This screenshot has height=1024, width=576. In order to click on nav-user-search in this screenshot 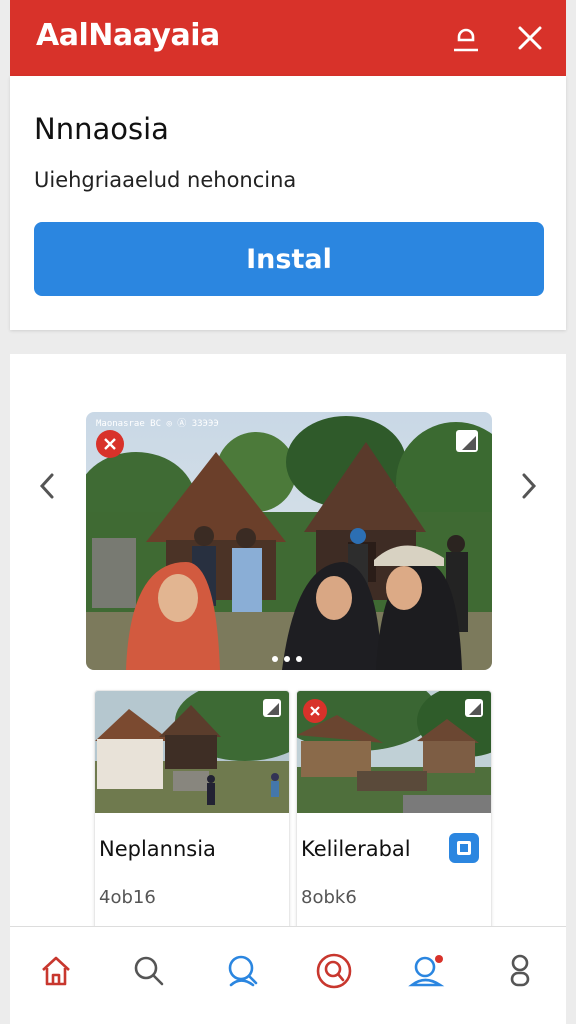, I will do `click(242, 971)`.